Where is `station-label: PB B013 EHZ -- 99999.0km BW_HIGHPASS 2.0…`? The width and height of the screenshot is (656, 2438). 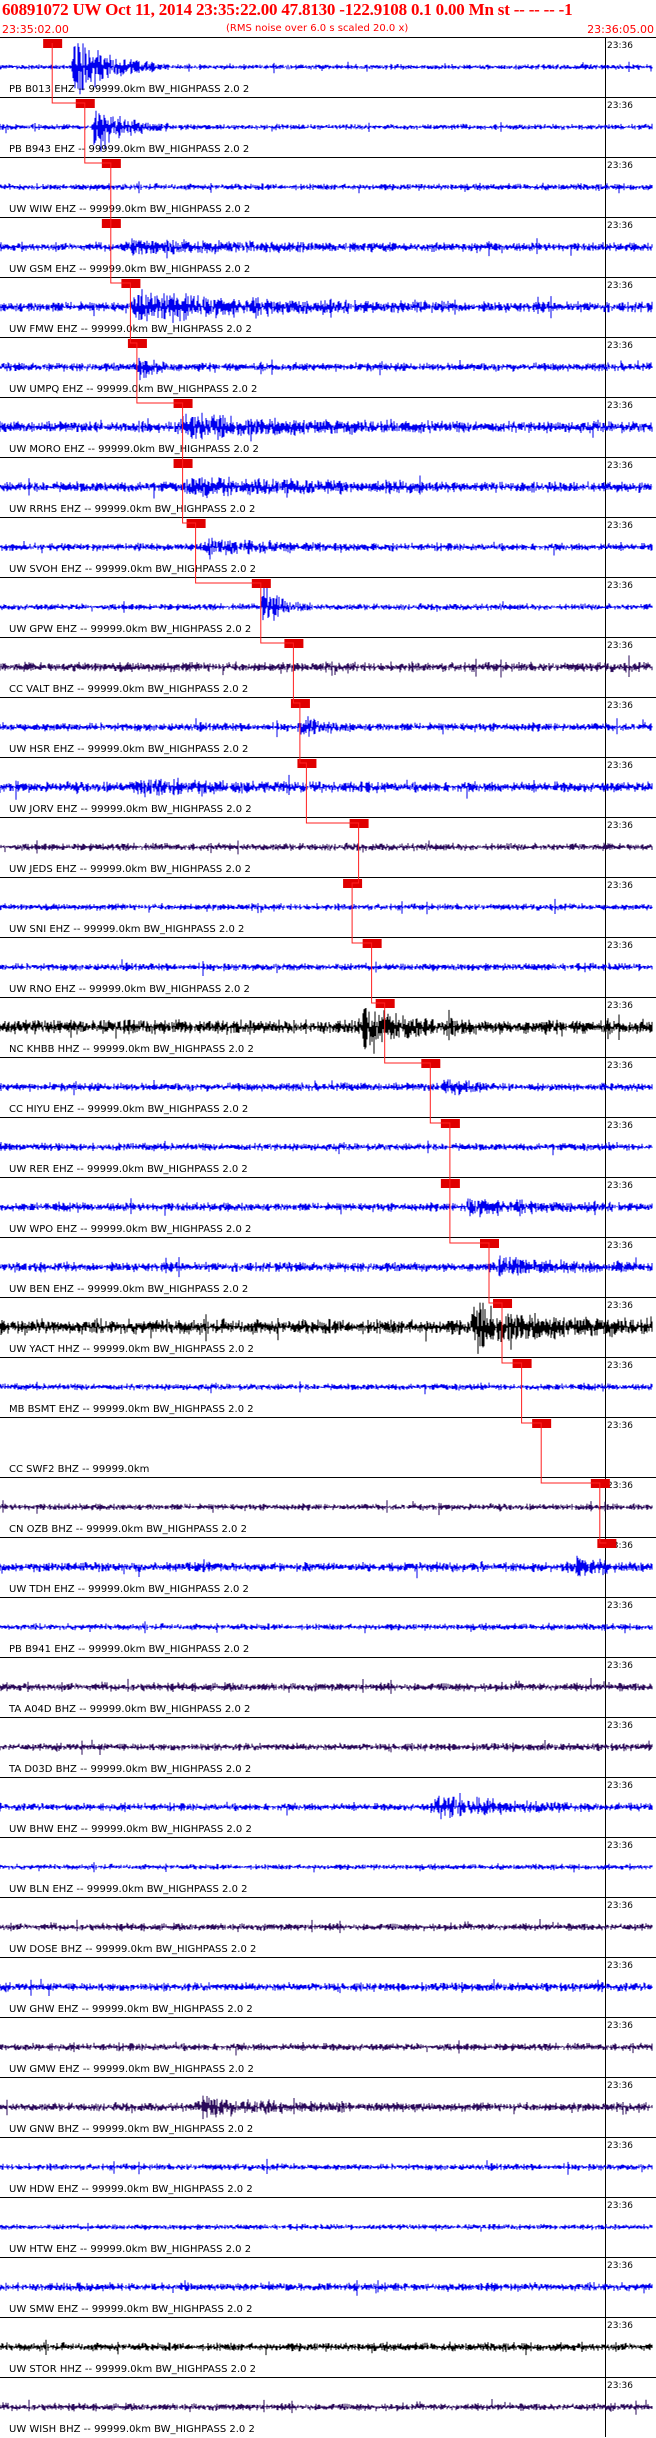
station-label: PB B013 EHZ -- 99999.0km BW_HIGHPASS 2.0… is located at coordinates (129, 89).